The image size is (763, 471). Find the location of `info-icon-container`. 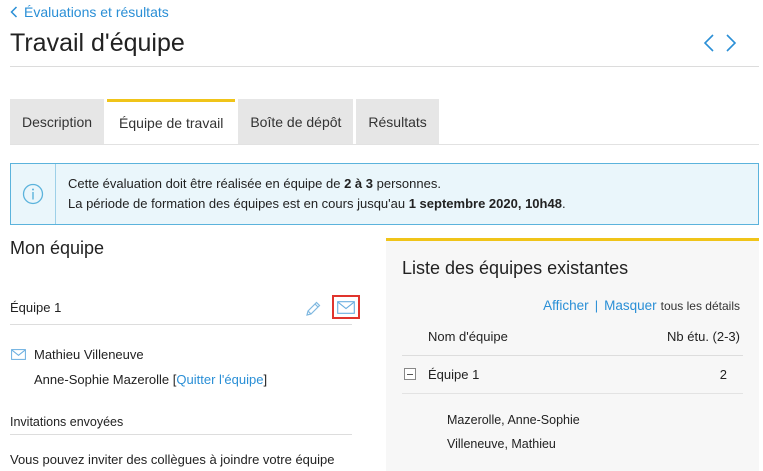

info-icon-container is located at coordinates (33, 194).